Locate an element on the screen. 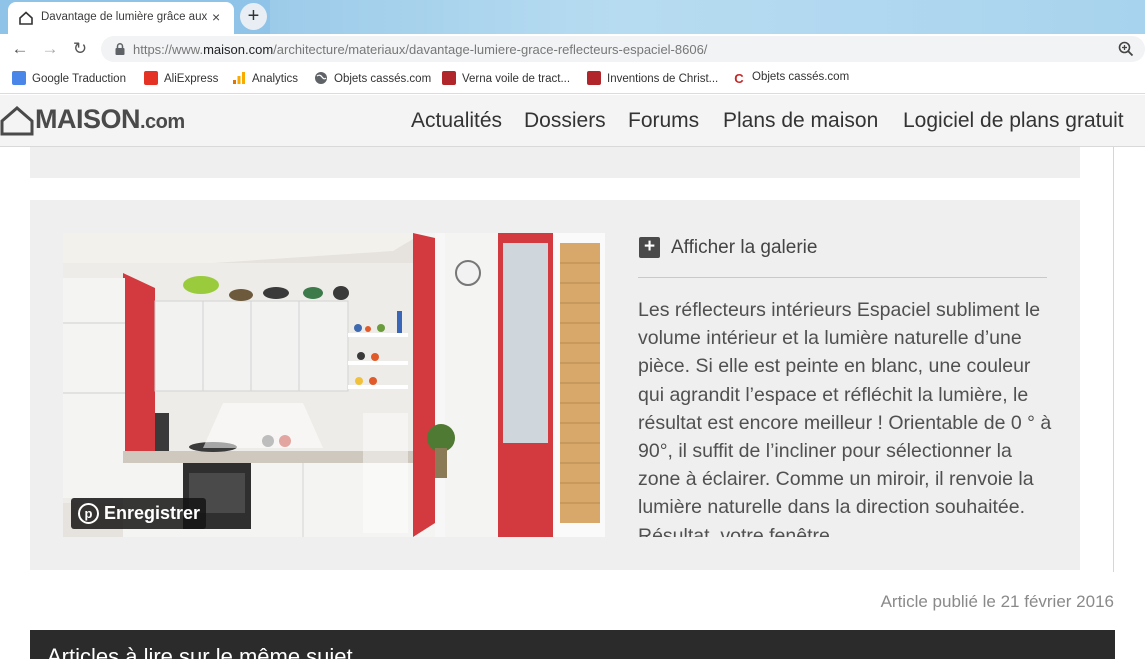 Image resolution: width=1145 pixels, height=659 pixels. zoom-icon is located at coordinates (1126, 49).